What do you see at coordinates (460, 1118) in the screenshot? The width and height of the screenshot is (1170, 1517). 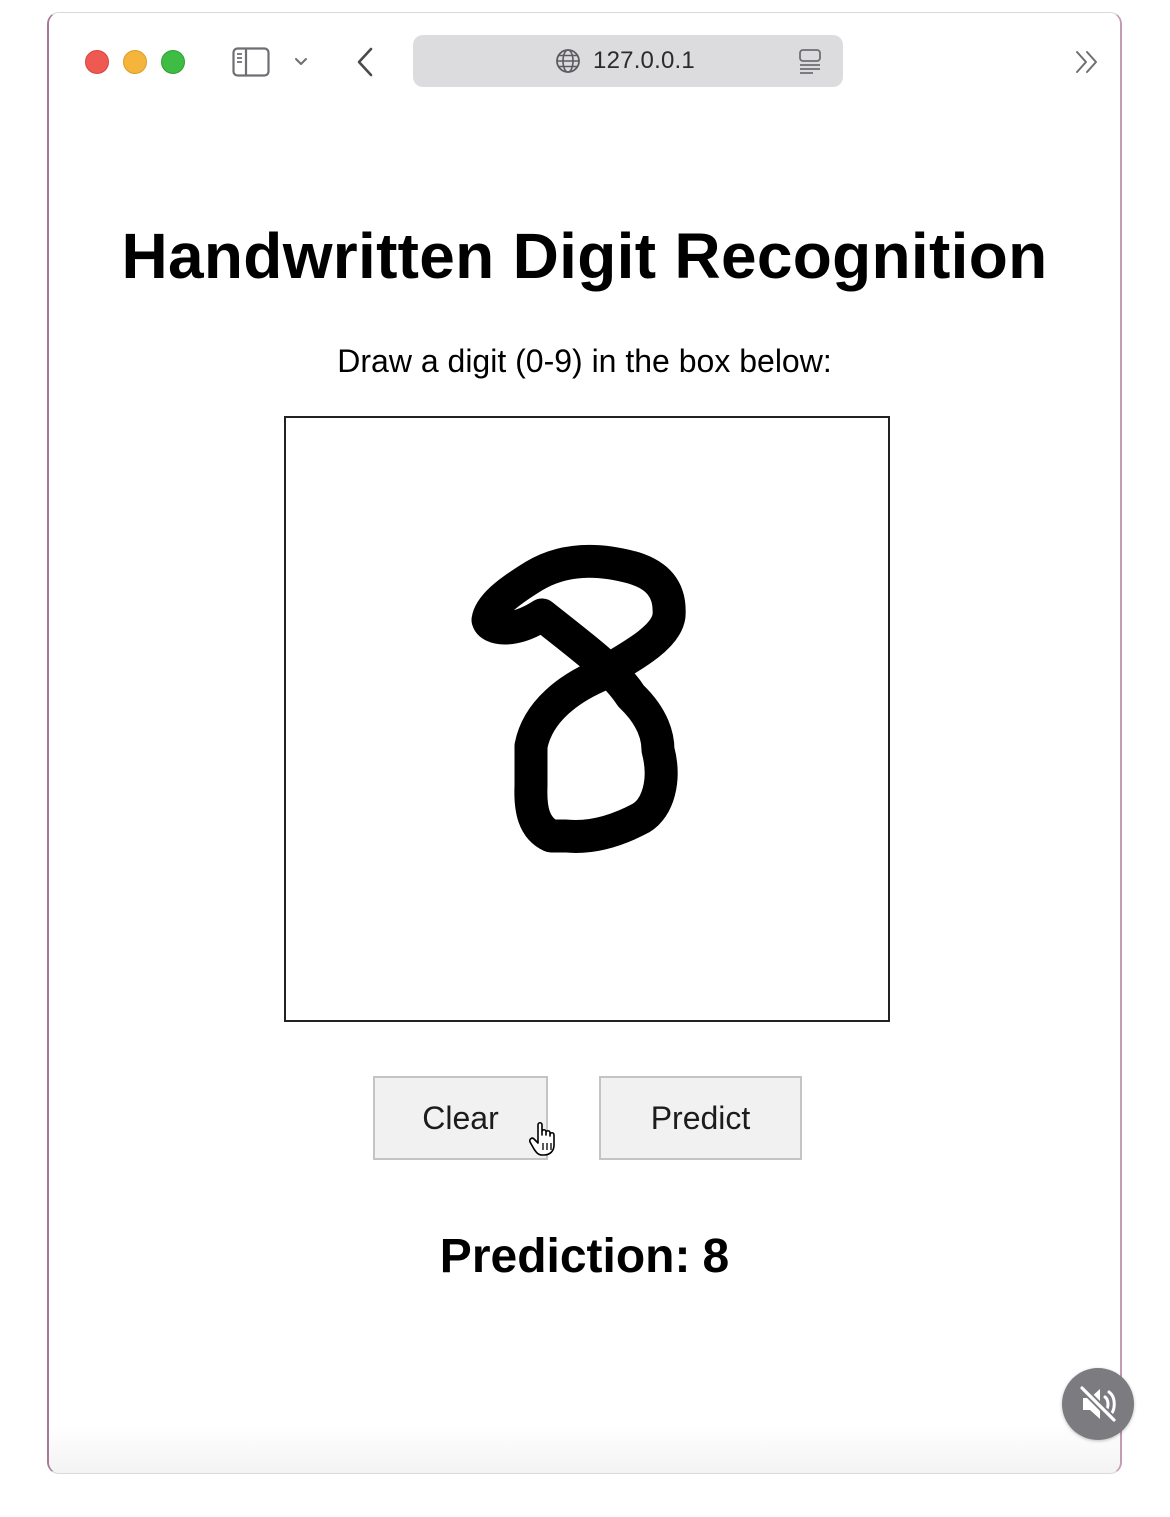 I see `clear-button: Clear` at bounding box center [460, 1118].